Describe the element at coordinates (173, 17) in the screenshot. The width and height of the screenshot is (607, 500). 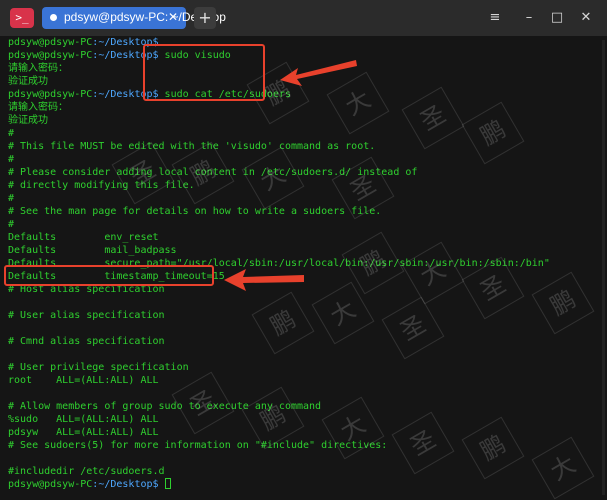
I see `tab-close-icon: ✕` at that location.